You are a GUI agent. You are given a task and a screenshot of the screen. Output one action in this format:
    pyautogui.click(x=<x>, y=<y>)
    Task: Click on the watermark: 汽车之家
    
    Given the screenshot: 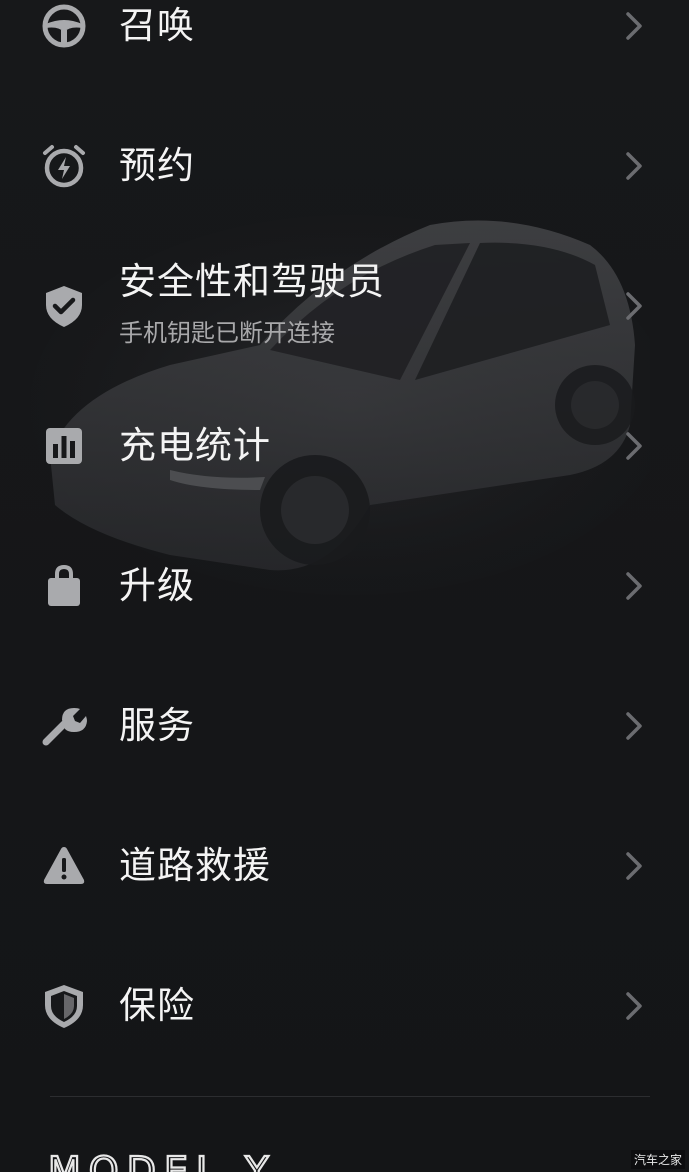 What is the action you would take?
    pyautogui.click(x=657, y=1159)
    